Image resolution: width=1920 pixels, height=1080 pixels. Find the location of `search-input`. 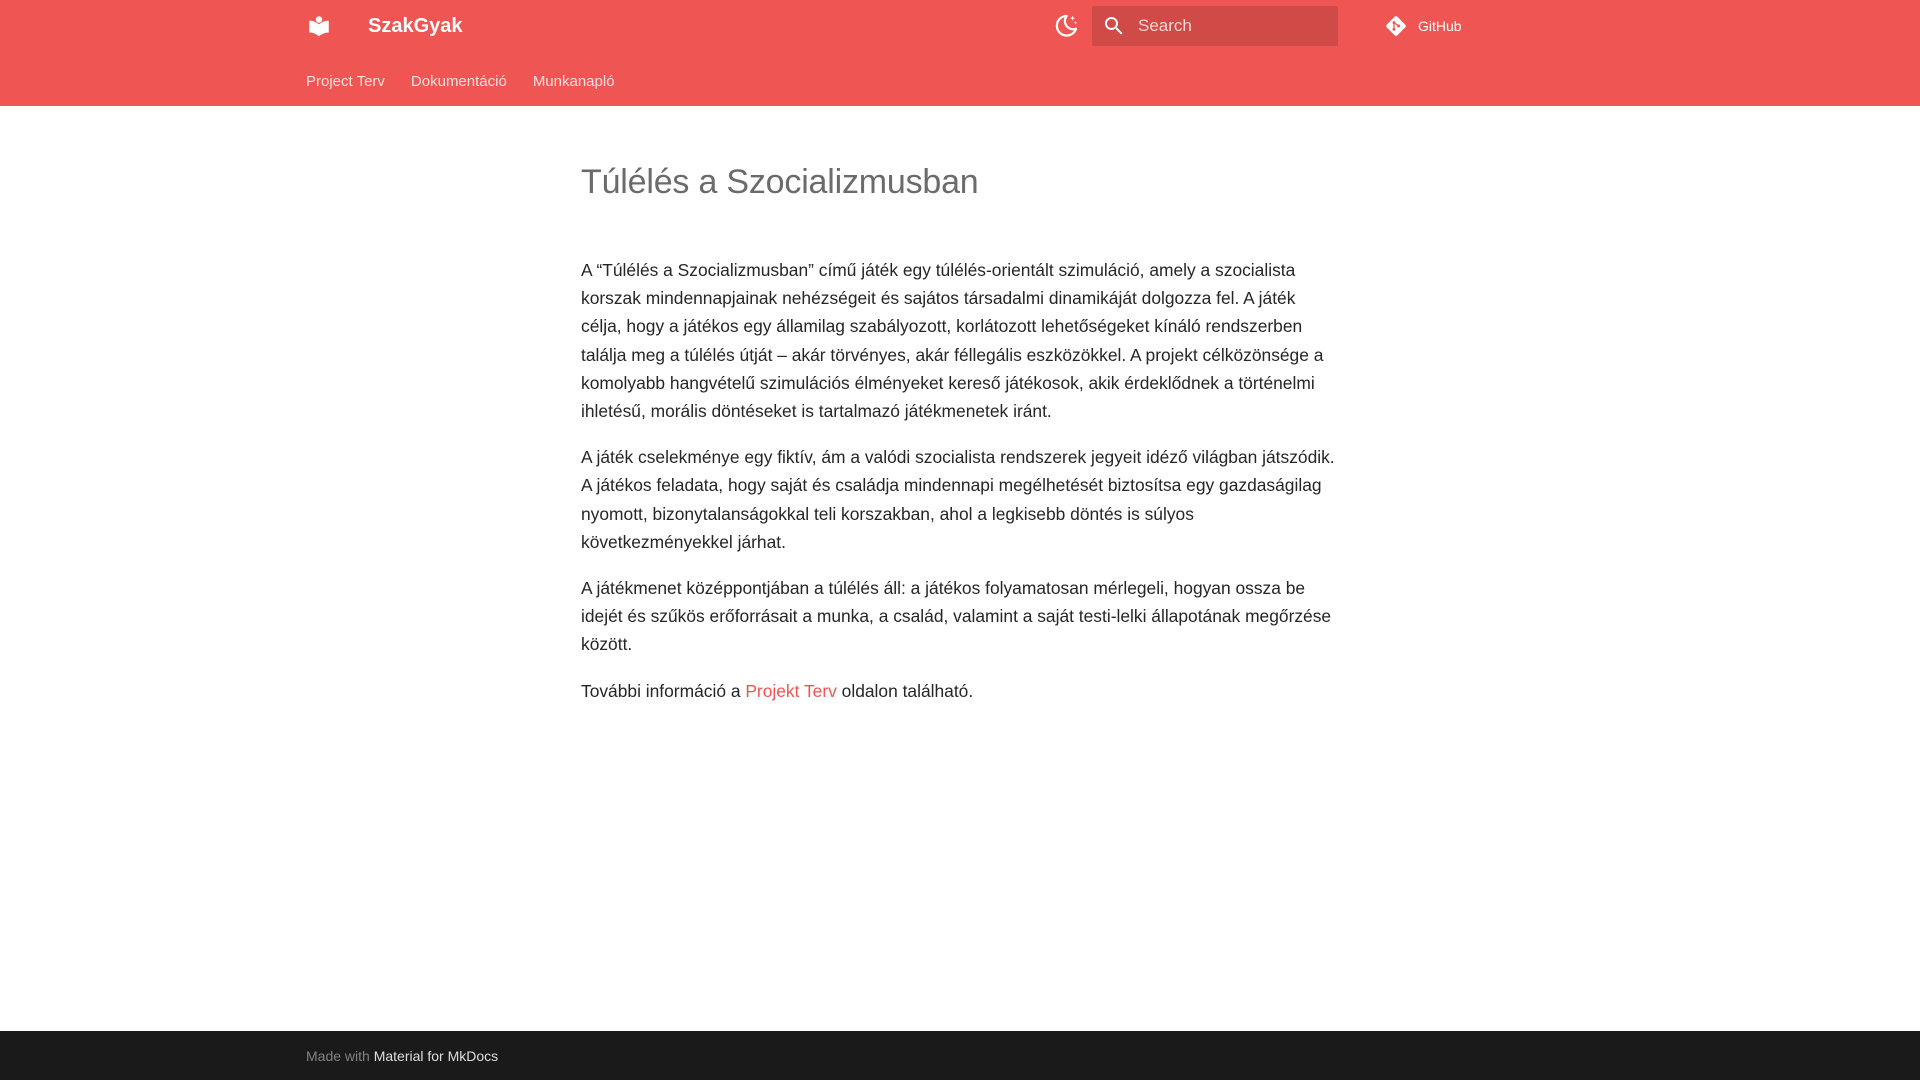

search-input is located at coordinates (1233, 26).